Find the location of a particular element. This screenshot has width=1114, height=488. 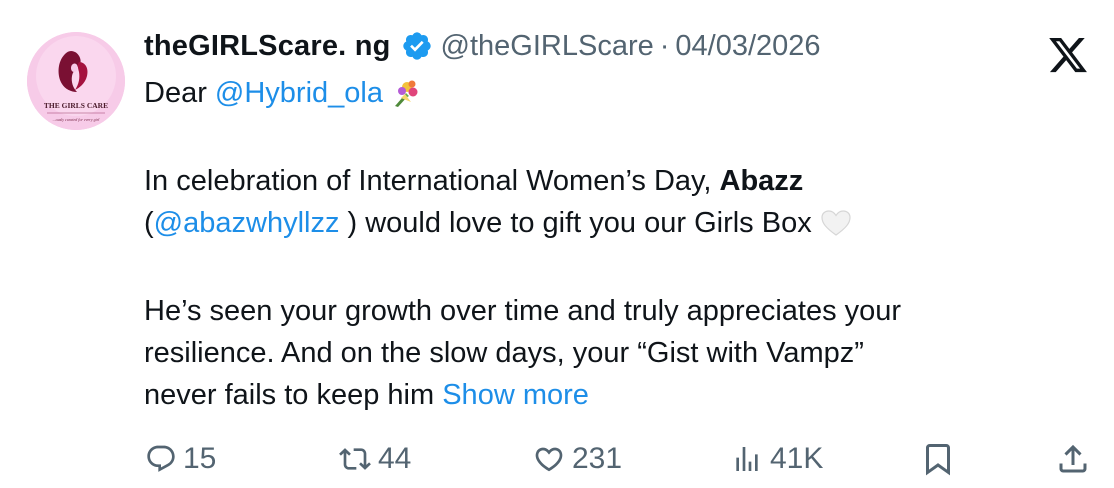

views-button: 41K is located at coordinates (776, 459).